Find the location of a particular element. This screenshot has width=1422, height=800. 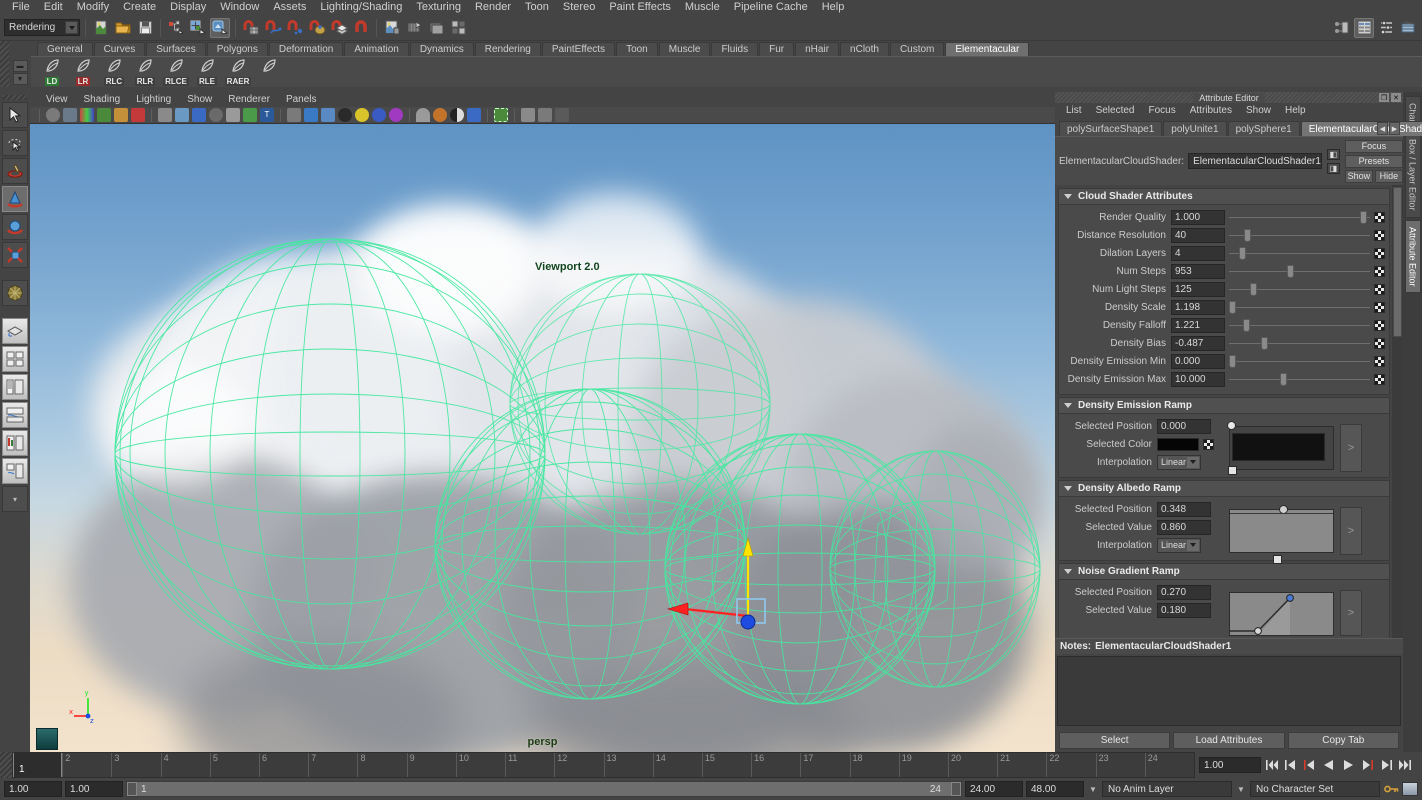

menu-item-display: Display is located at coordinates (188, 7).